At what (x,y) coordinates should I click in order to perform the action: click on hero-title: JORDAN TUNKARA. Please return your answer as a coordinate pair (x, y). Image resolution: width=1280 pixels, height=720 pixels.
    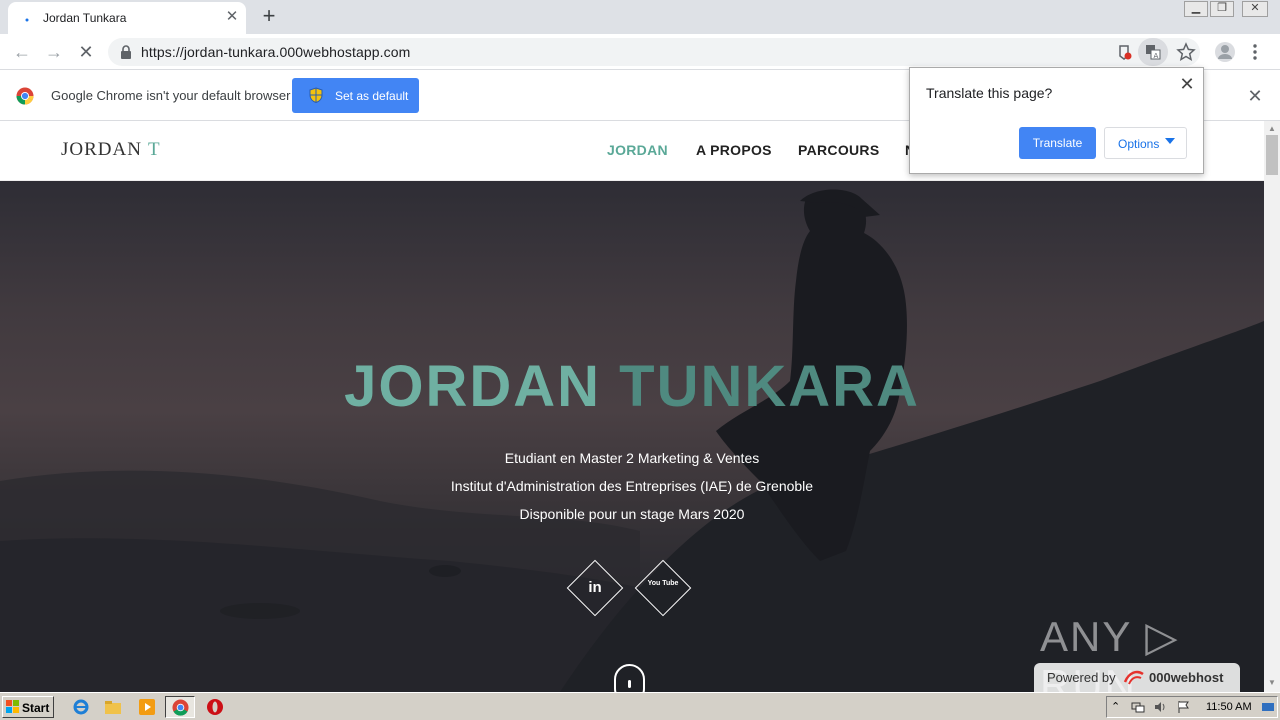
    Looking at the image, I should click on (632, 386).